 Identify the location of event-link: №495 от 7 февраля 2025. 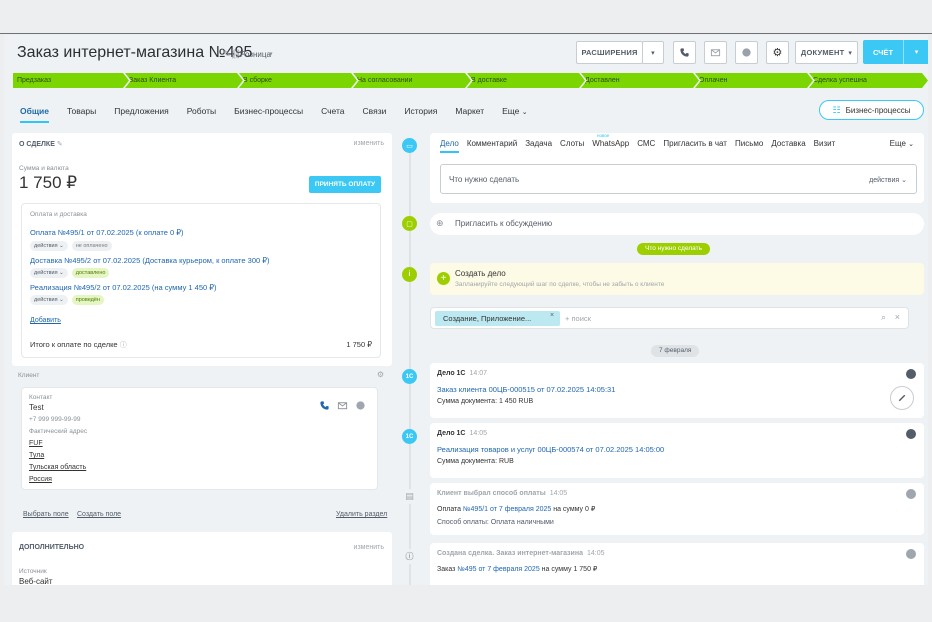
(498, 569).